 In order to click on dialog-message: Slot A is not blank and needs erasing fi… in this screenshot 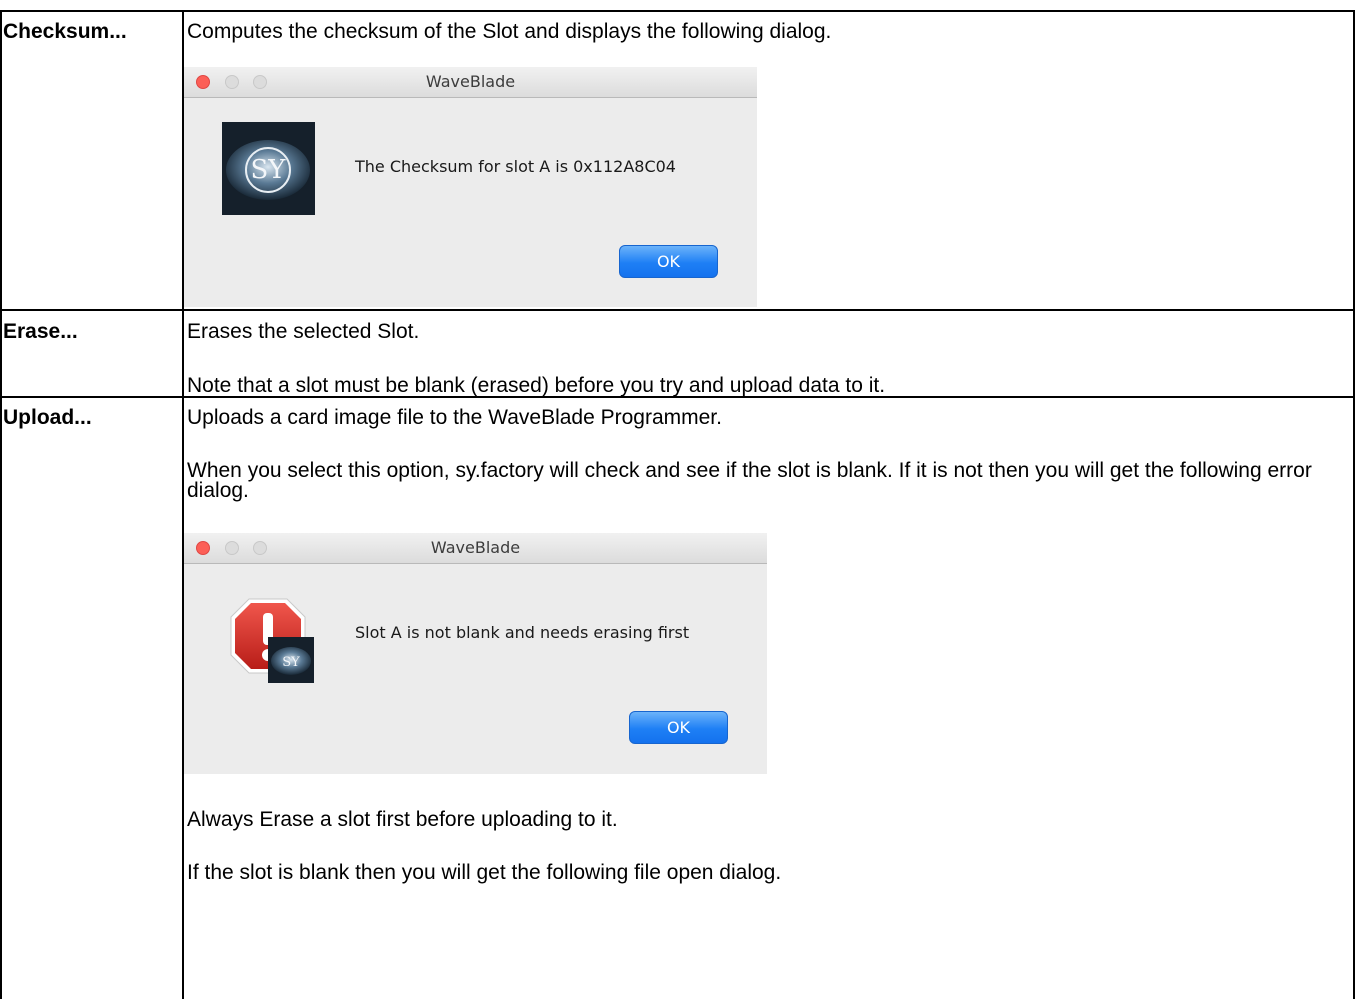, I will do `click(522, 632)`.